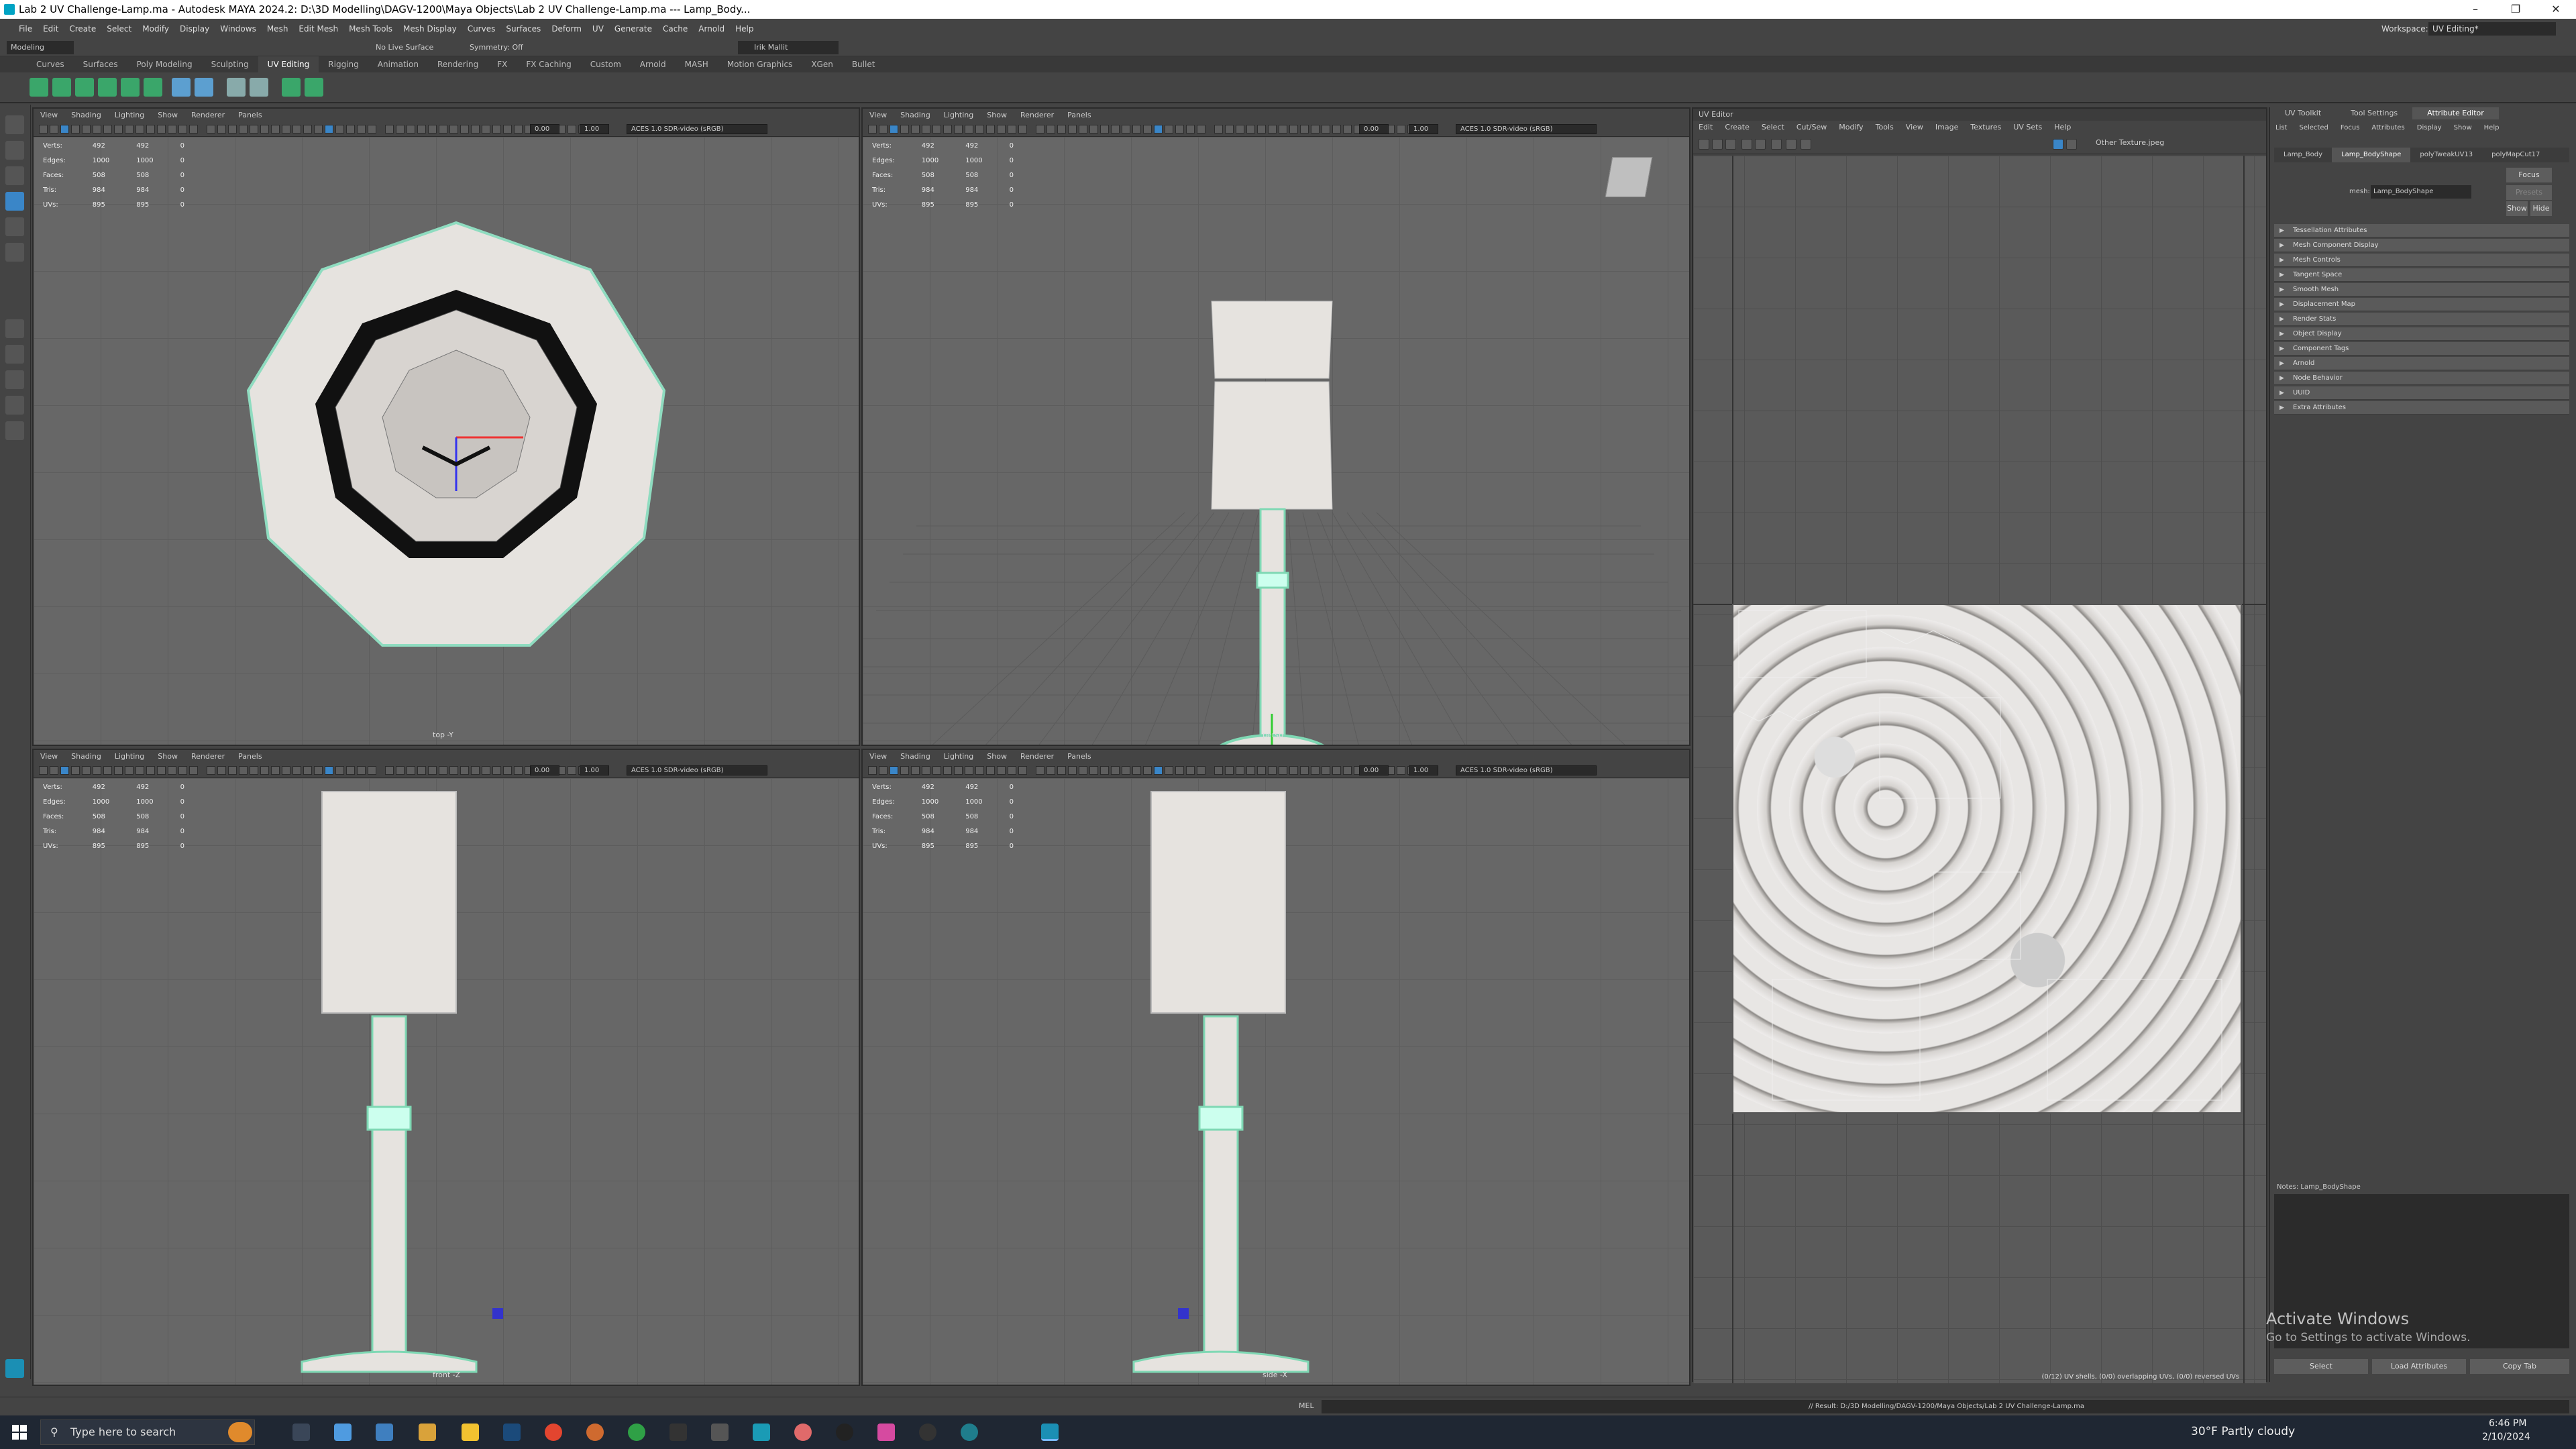 This screenshot has width=2576, height=1449. I want to click on attr-menu-attributes: Attributes, so click(2393, 127).